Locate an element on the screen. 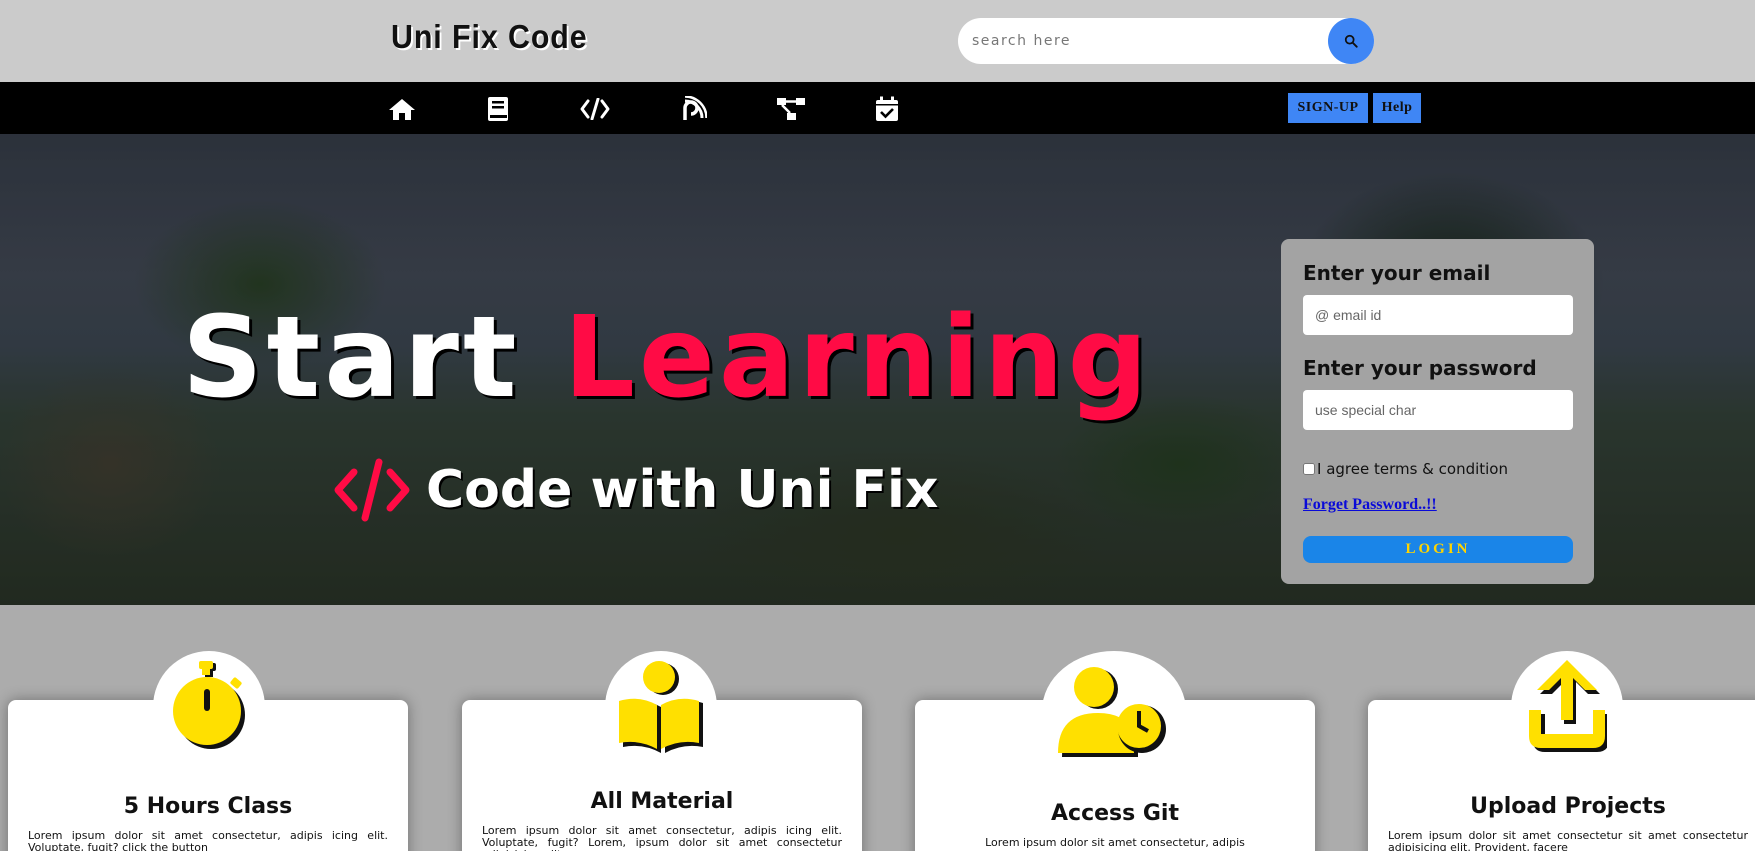 This screenshot has height=851, width=1755. hero-subtitle-text: Code with Uni Fix is located at coordinates (682, 490).